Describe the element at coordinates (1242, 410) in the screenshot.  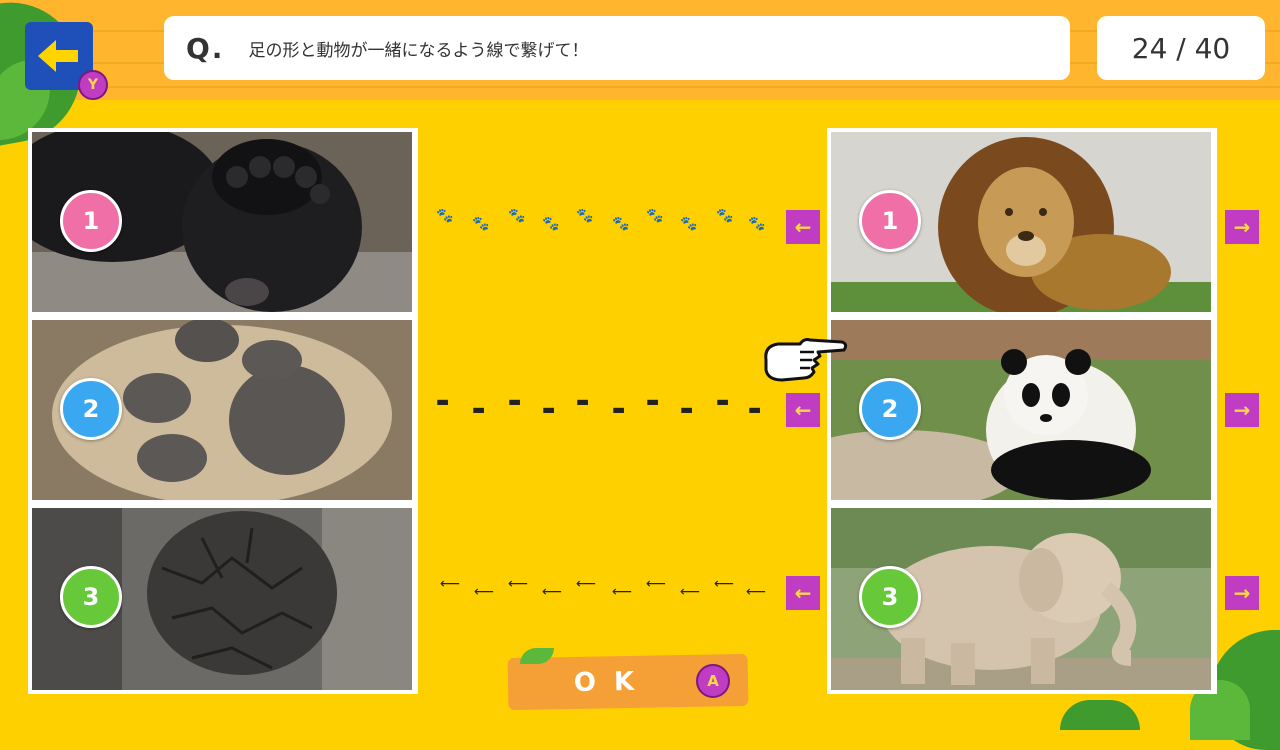
I see `connect-right-arrow-2: →` at that location.